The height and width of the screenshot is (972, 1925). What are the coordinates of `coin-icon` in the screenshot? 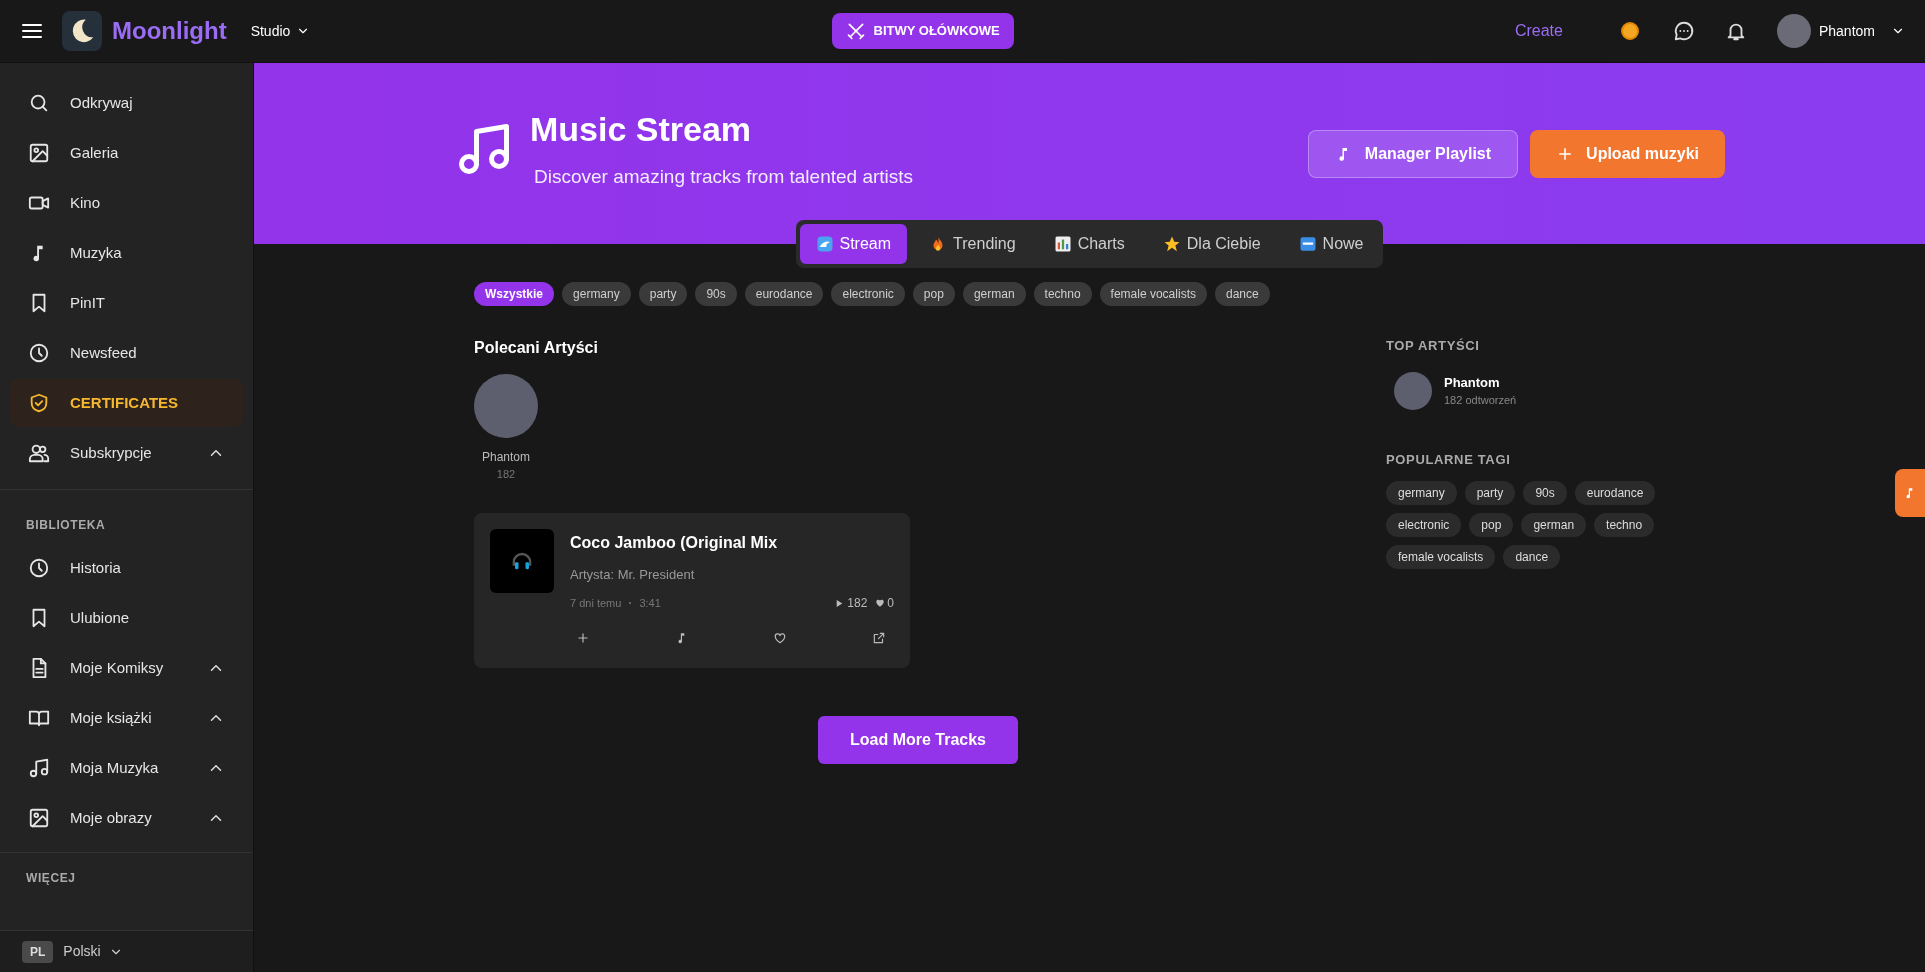 It's located at (1629, 31).